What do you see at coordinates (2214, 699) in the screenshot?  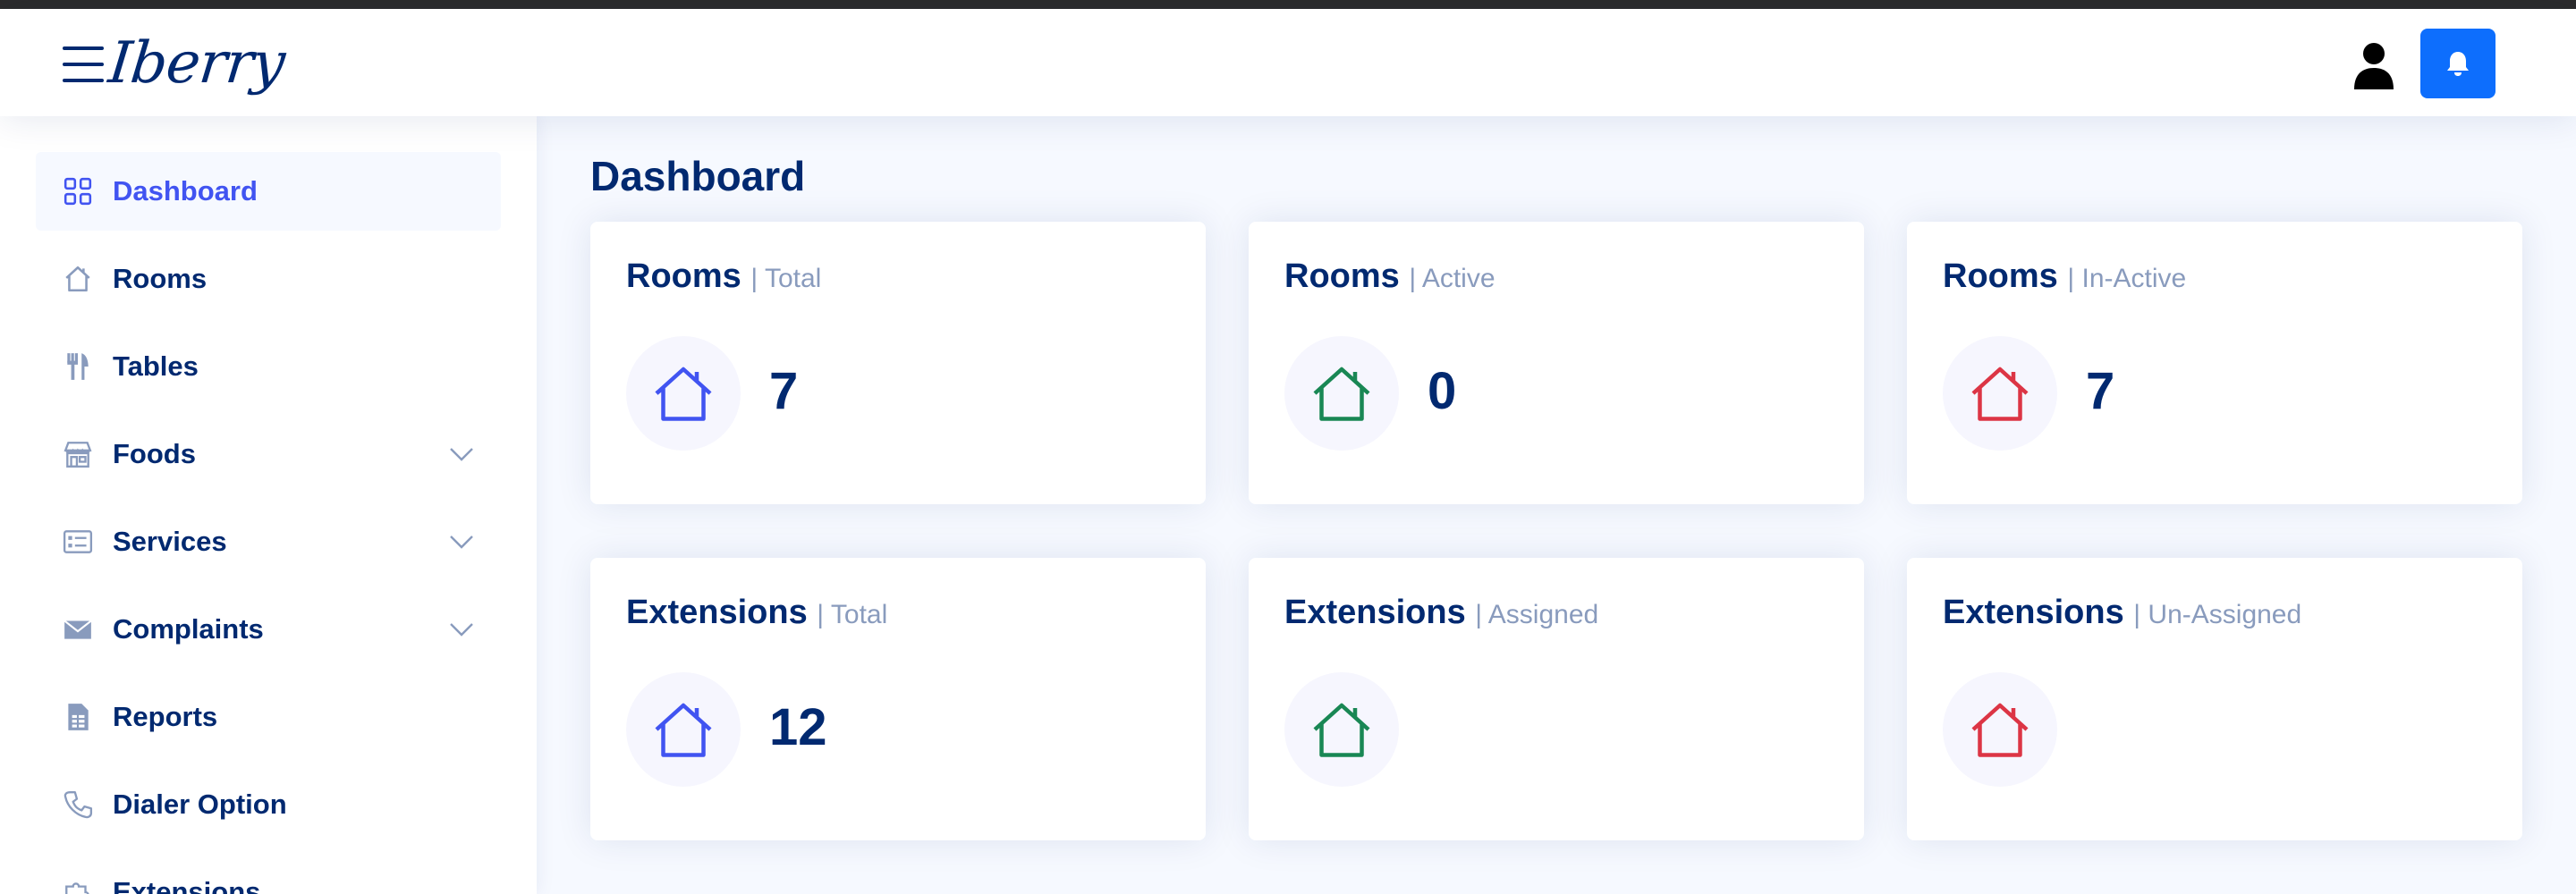 I see `card-extensions-unassigned: Extensions | Un-Assigned` at bounding box center [2214, 699].